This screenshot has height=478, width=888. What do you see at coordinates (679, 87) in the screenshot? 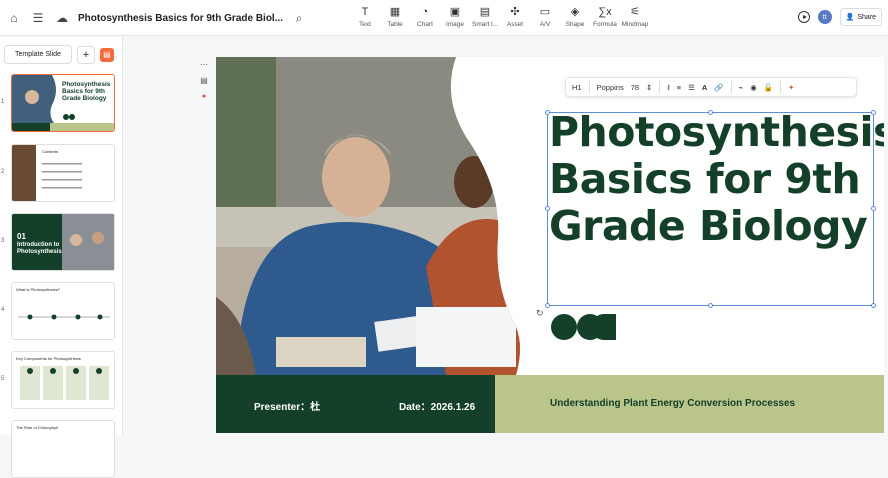
I see `align-center-icon: ≡` at bounding box center [679, 87].